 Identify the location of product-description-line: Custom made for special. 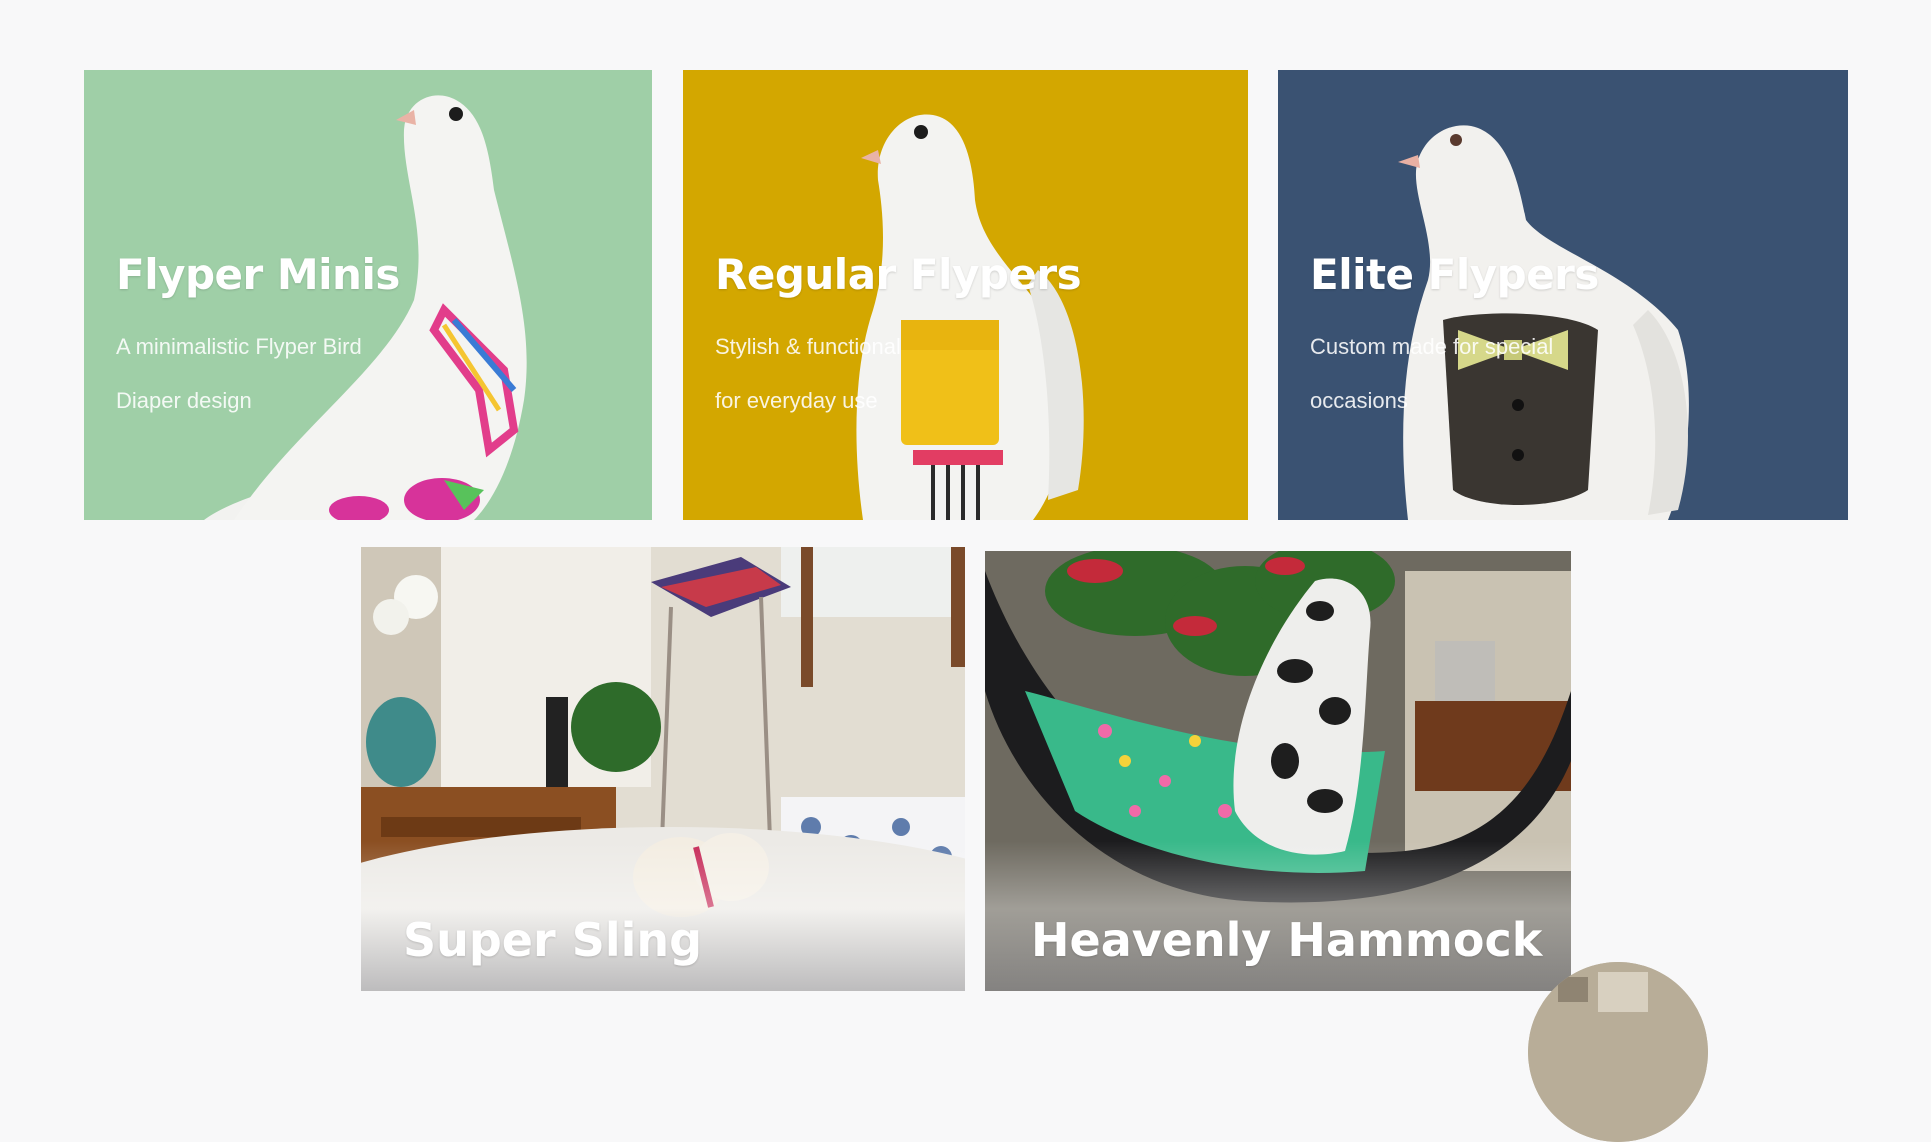
(1432, 346).